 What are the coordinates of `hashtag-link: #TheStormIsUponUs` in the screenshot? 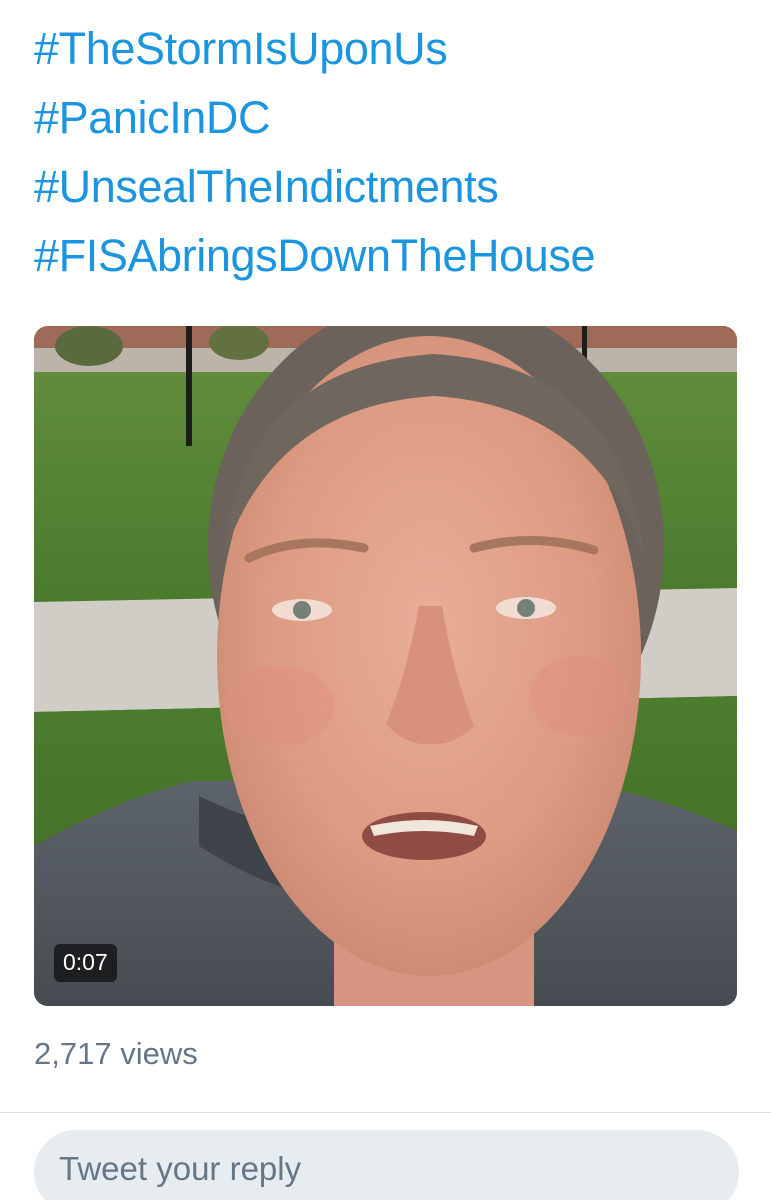 It's located at (314, 48).